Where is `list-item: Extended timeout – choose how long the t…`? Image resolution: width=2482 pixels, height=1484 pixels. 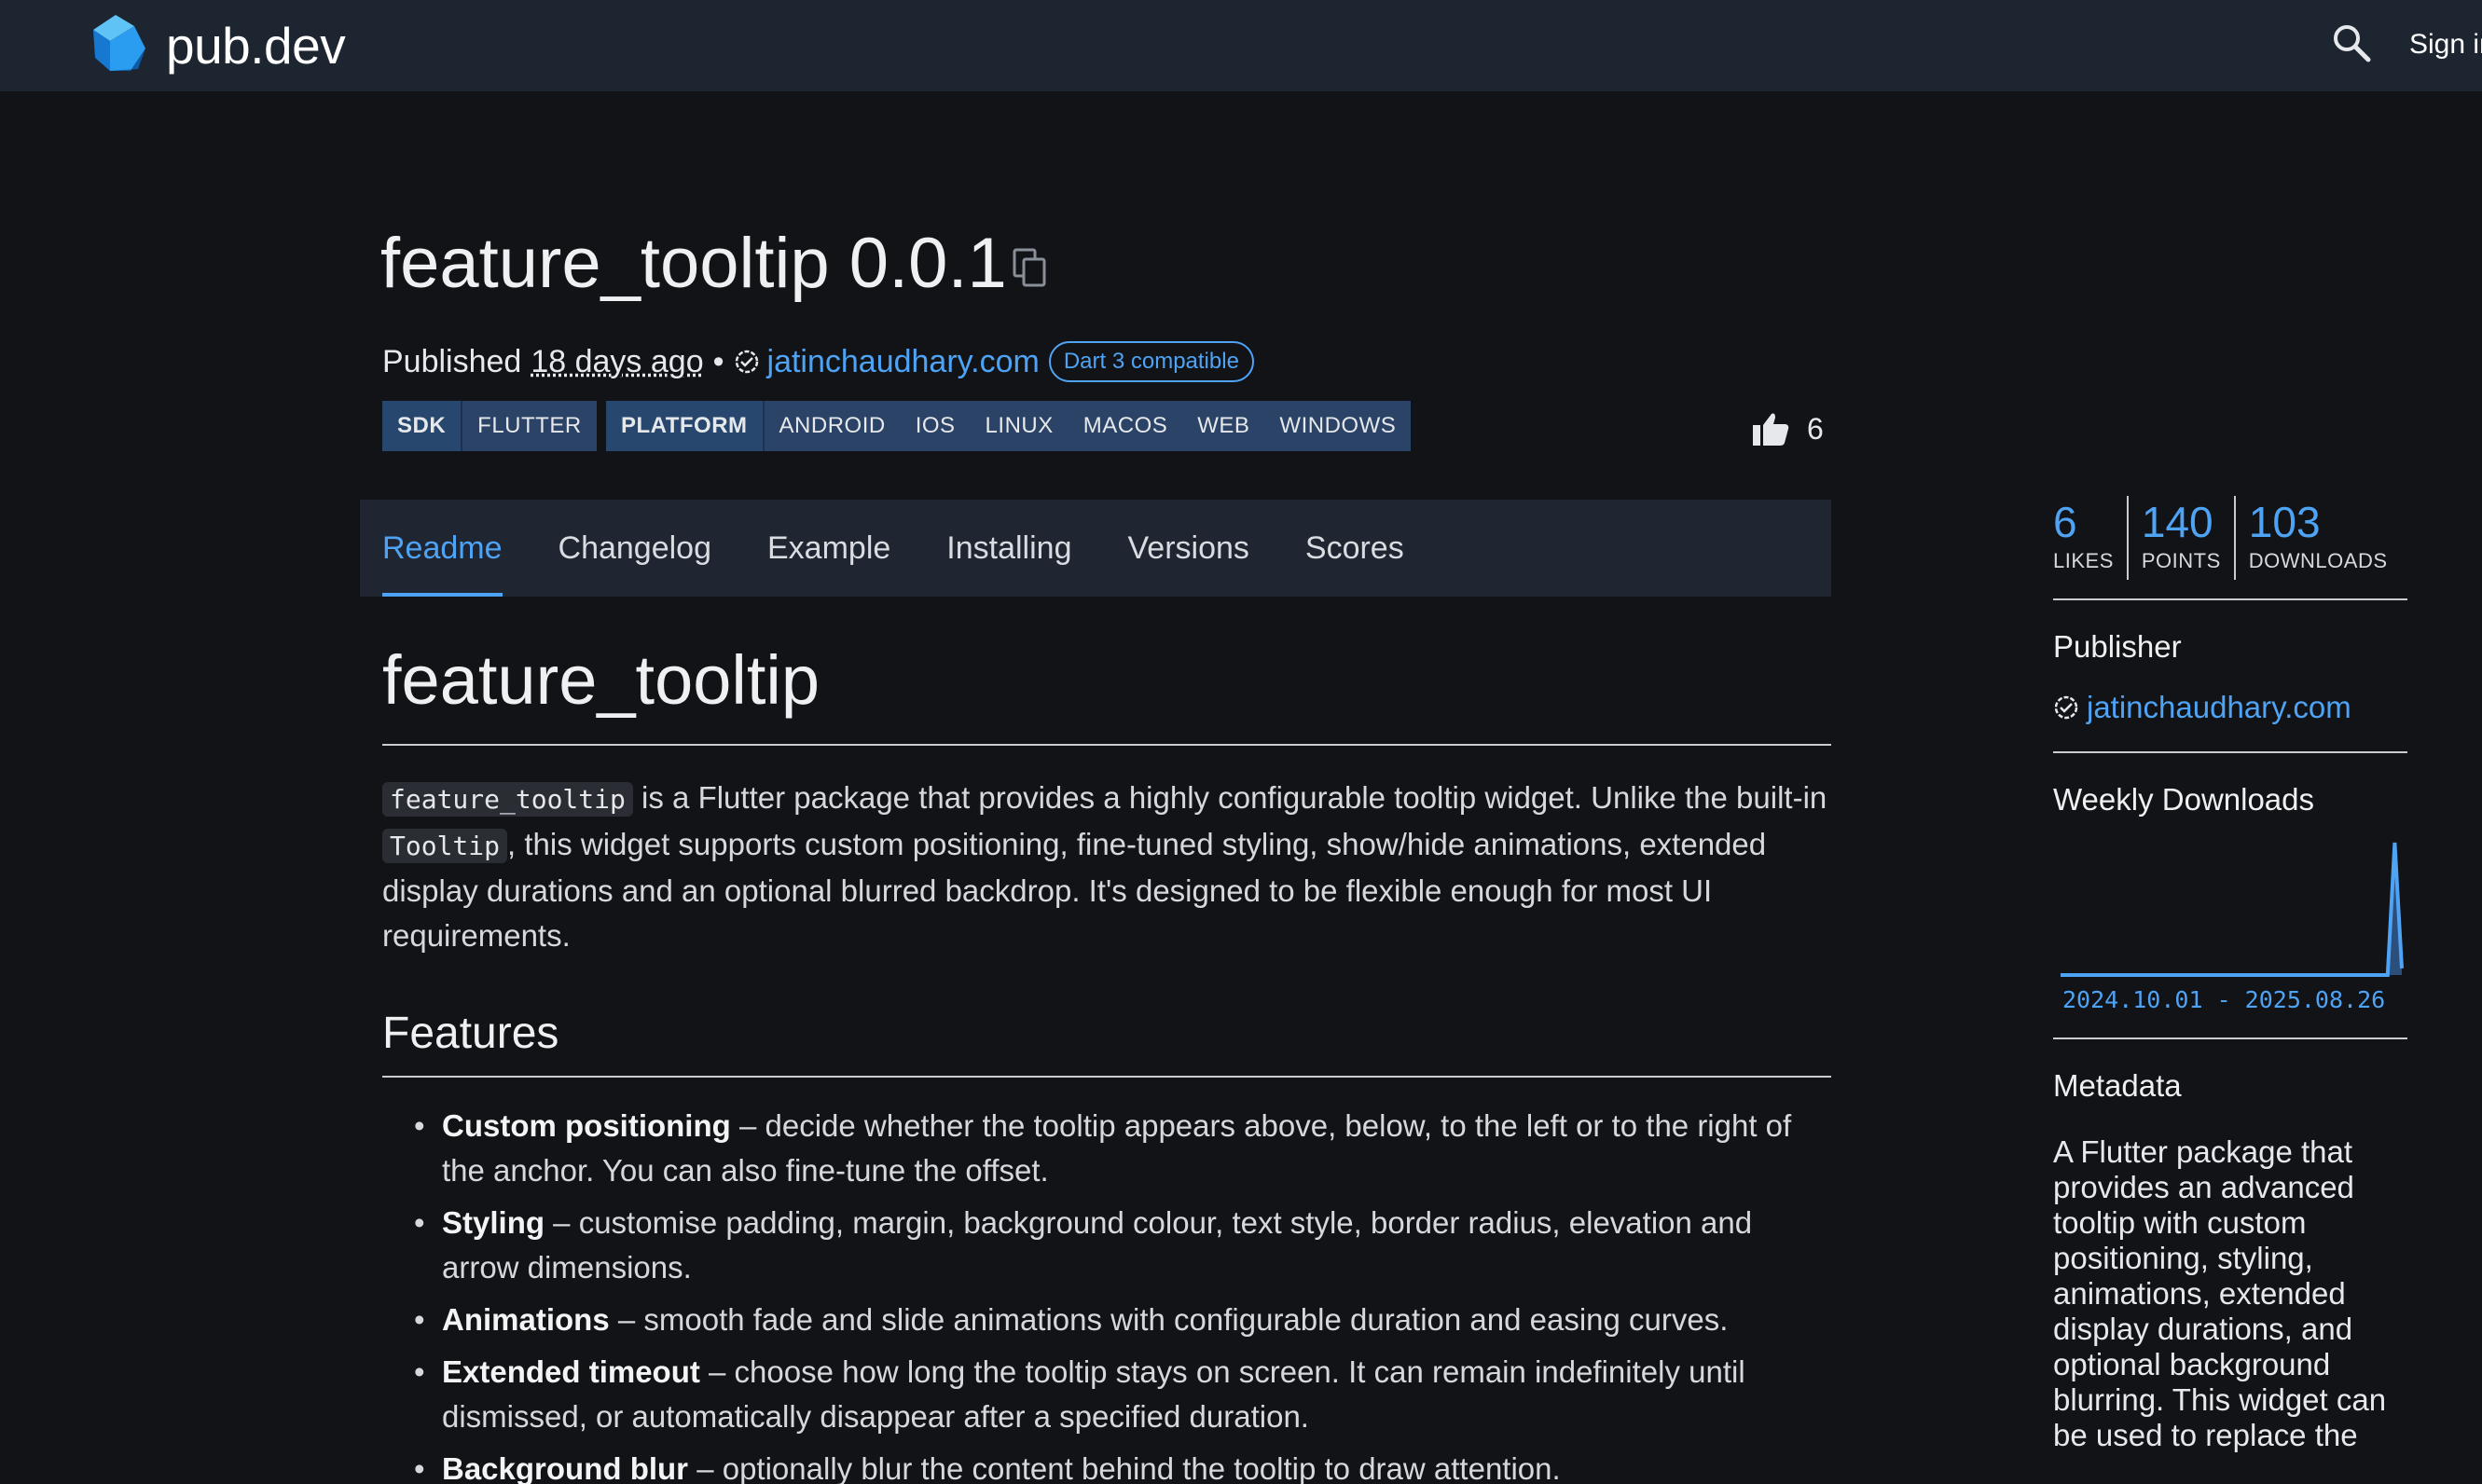 list-item: Extended timeout – choose how long the t… is located at coordinates (1136, 1394).